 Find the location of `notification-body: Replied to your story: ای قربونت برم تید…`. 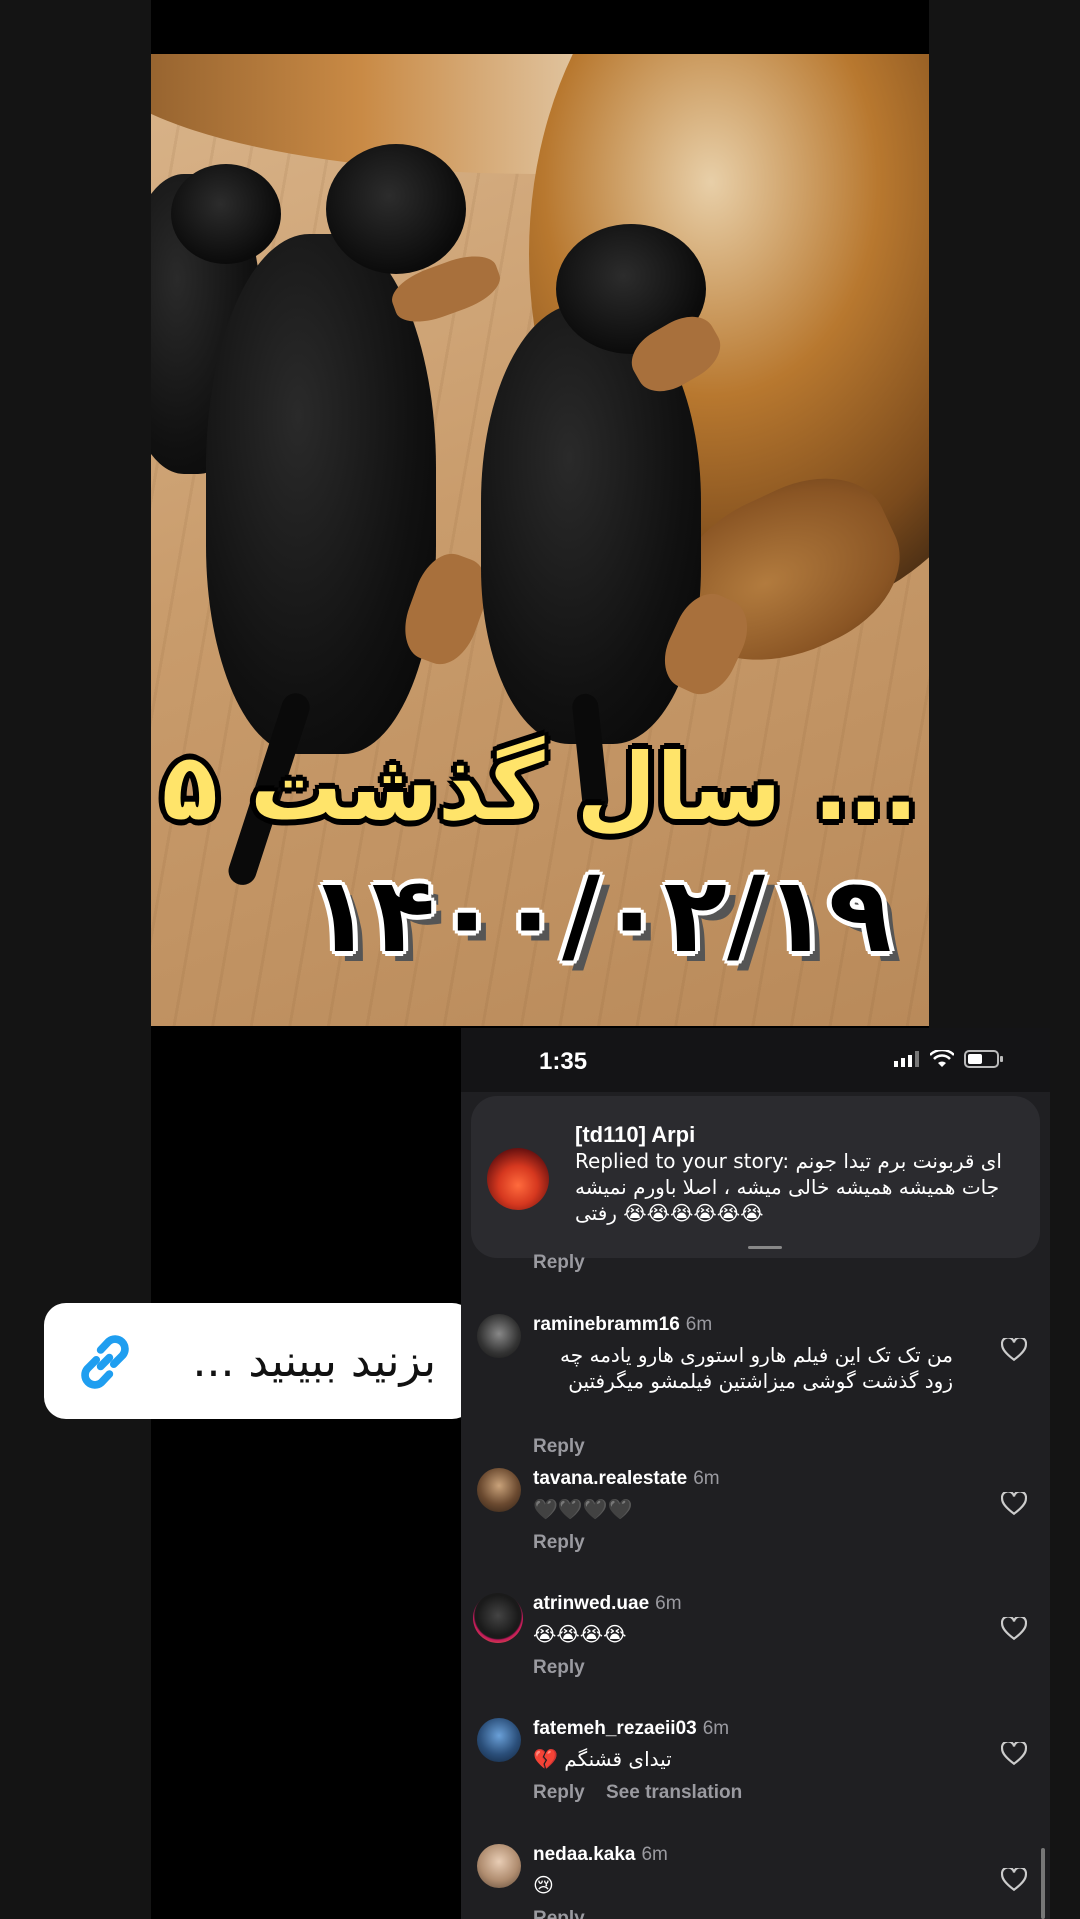

notification-body: Replied to your story: ای قربونت برم تید… is located at coordinates (788, 1187).